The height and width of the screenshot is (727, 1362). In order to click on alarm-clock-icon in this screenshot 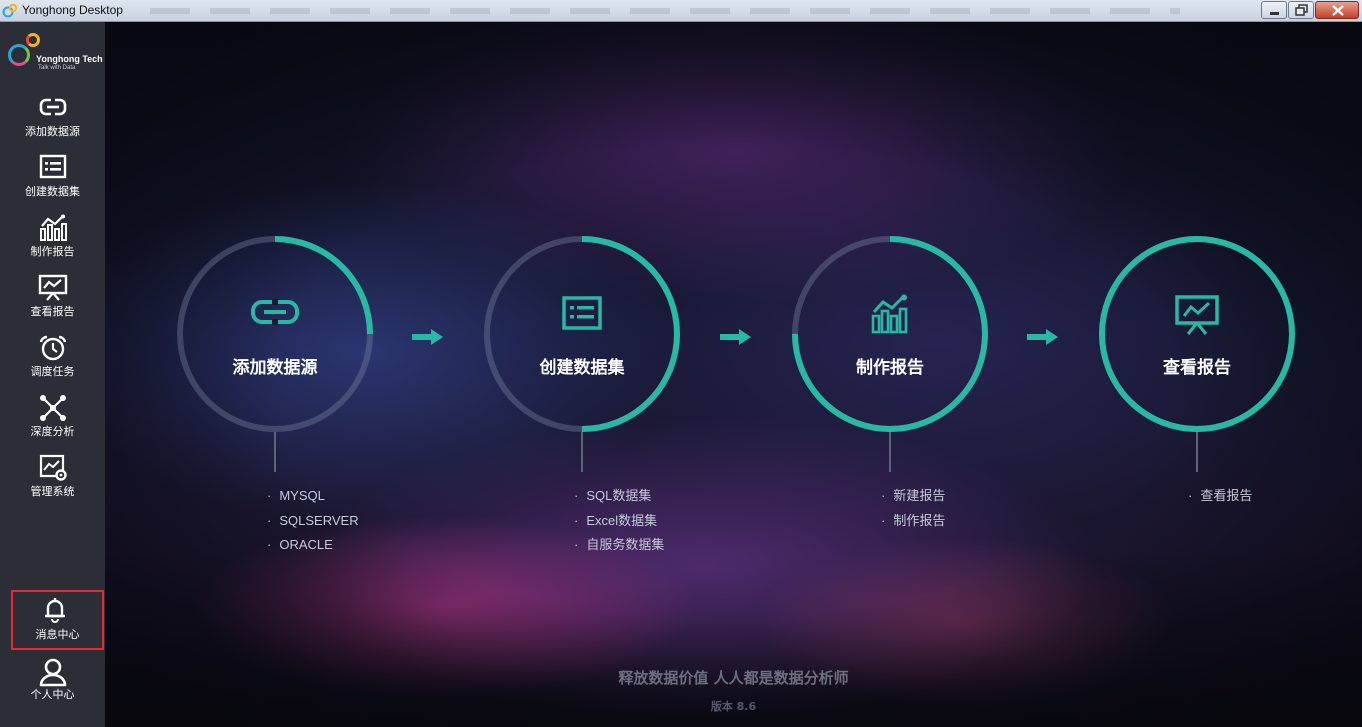, I will do `click(53, 348)`.